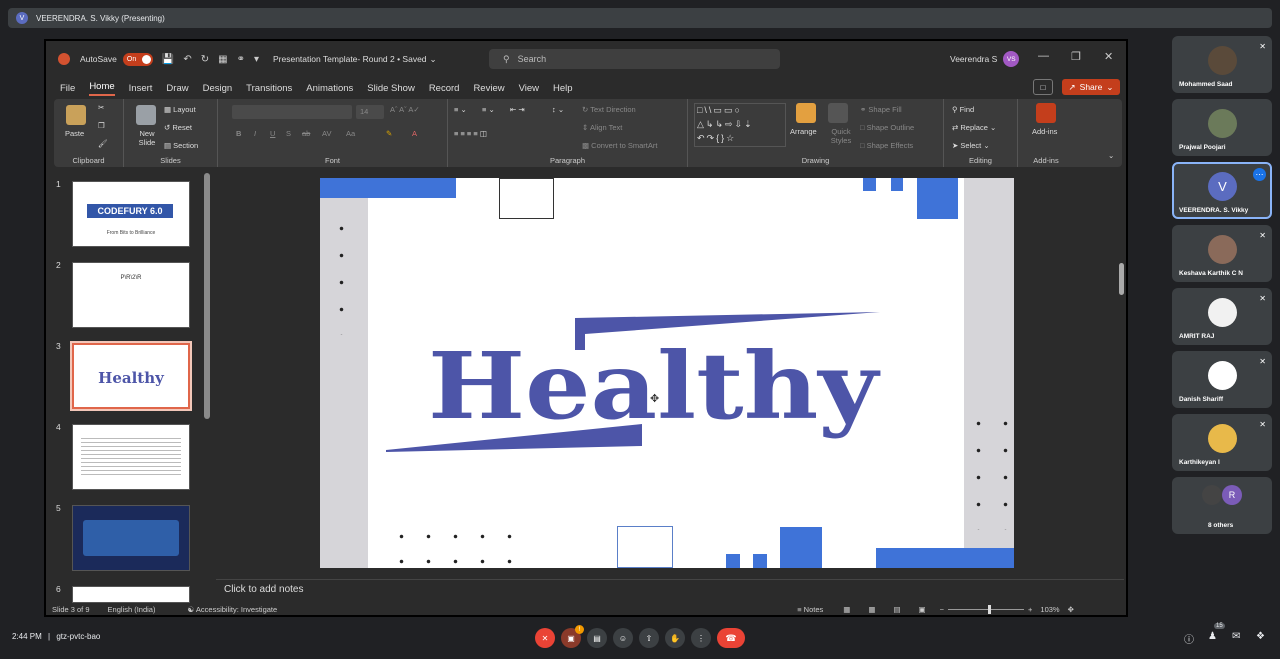  What do you see at coordinates (444, 88) in the screenshot?
I see `tab-record: Record` at bounding box center [444, 88].